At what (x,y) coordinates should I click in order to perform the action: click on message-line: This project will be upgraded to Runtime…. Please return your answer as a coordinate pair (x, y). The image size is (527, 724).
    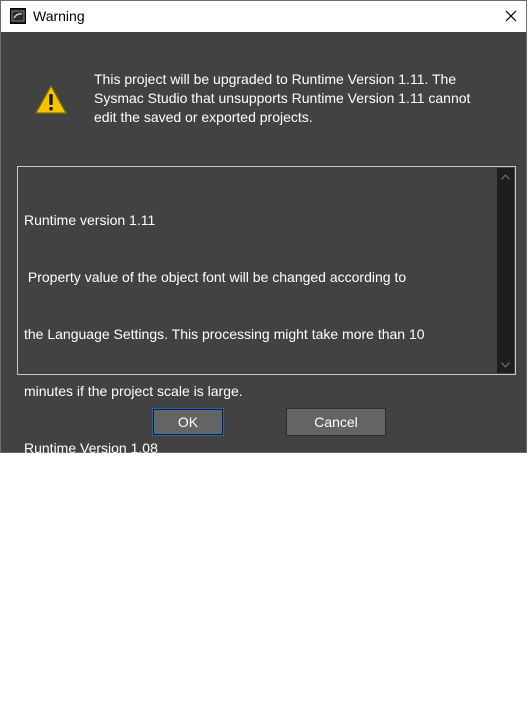
    Looking at the image, I should click on (275, 79).